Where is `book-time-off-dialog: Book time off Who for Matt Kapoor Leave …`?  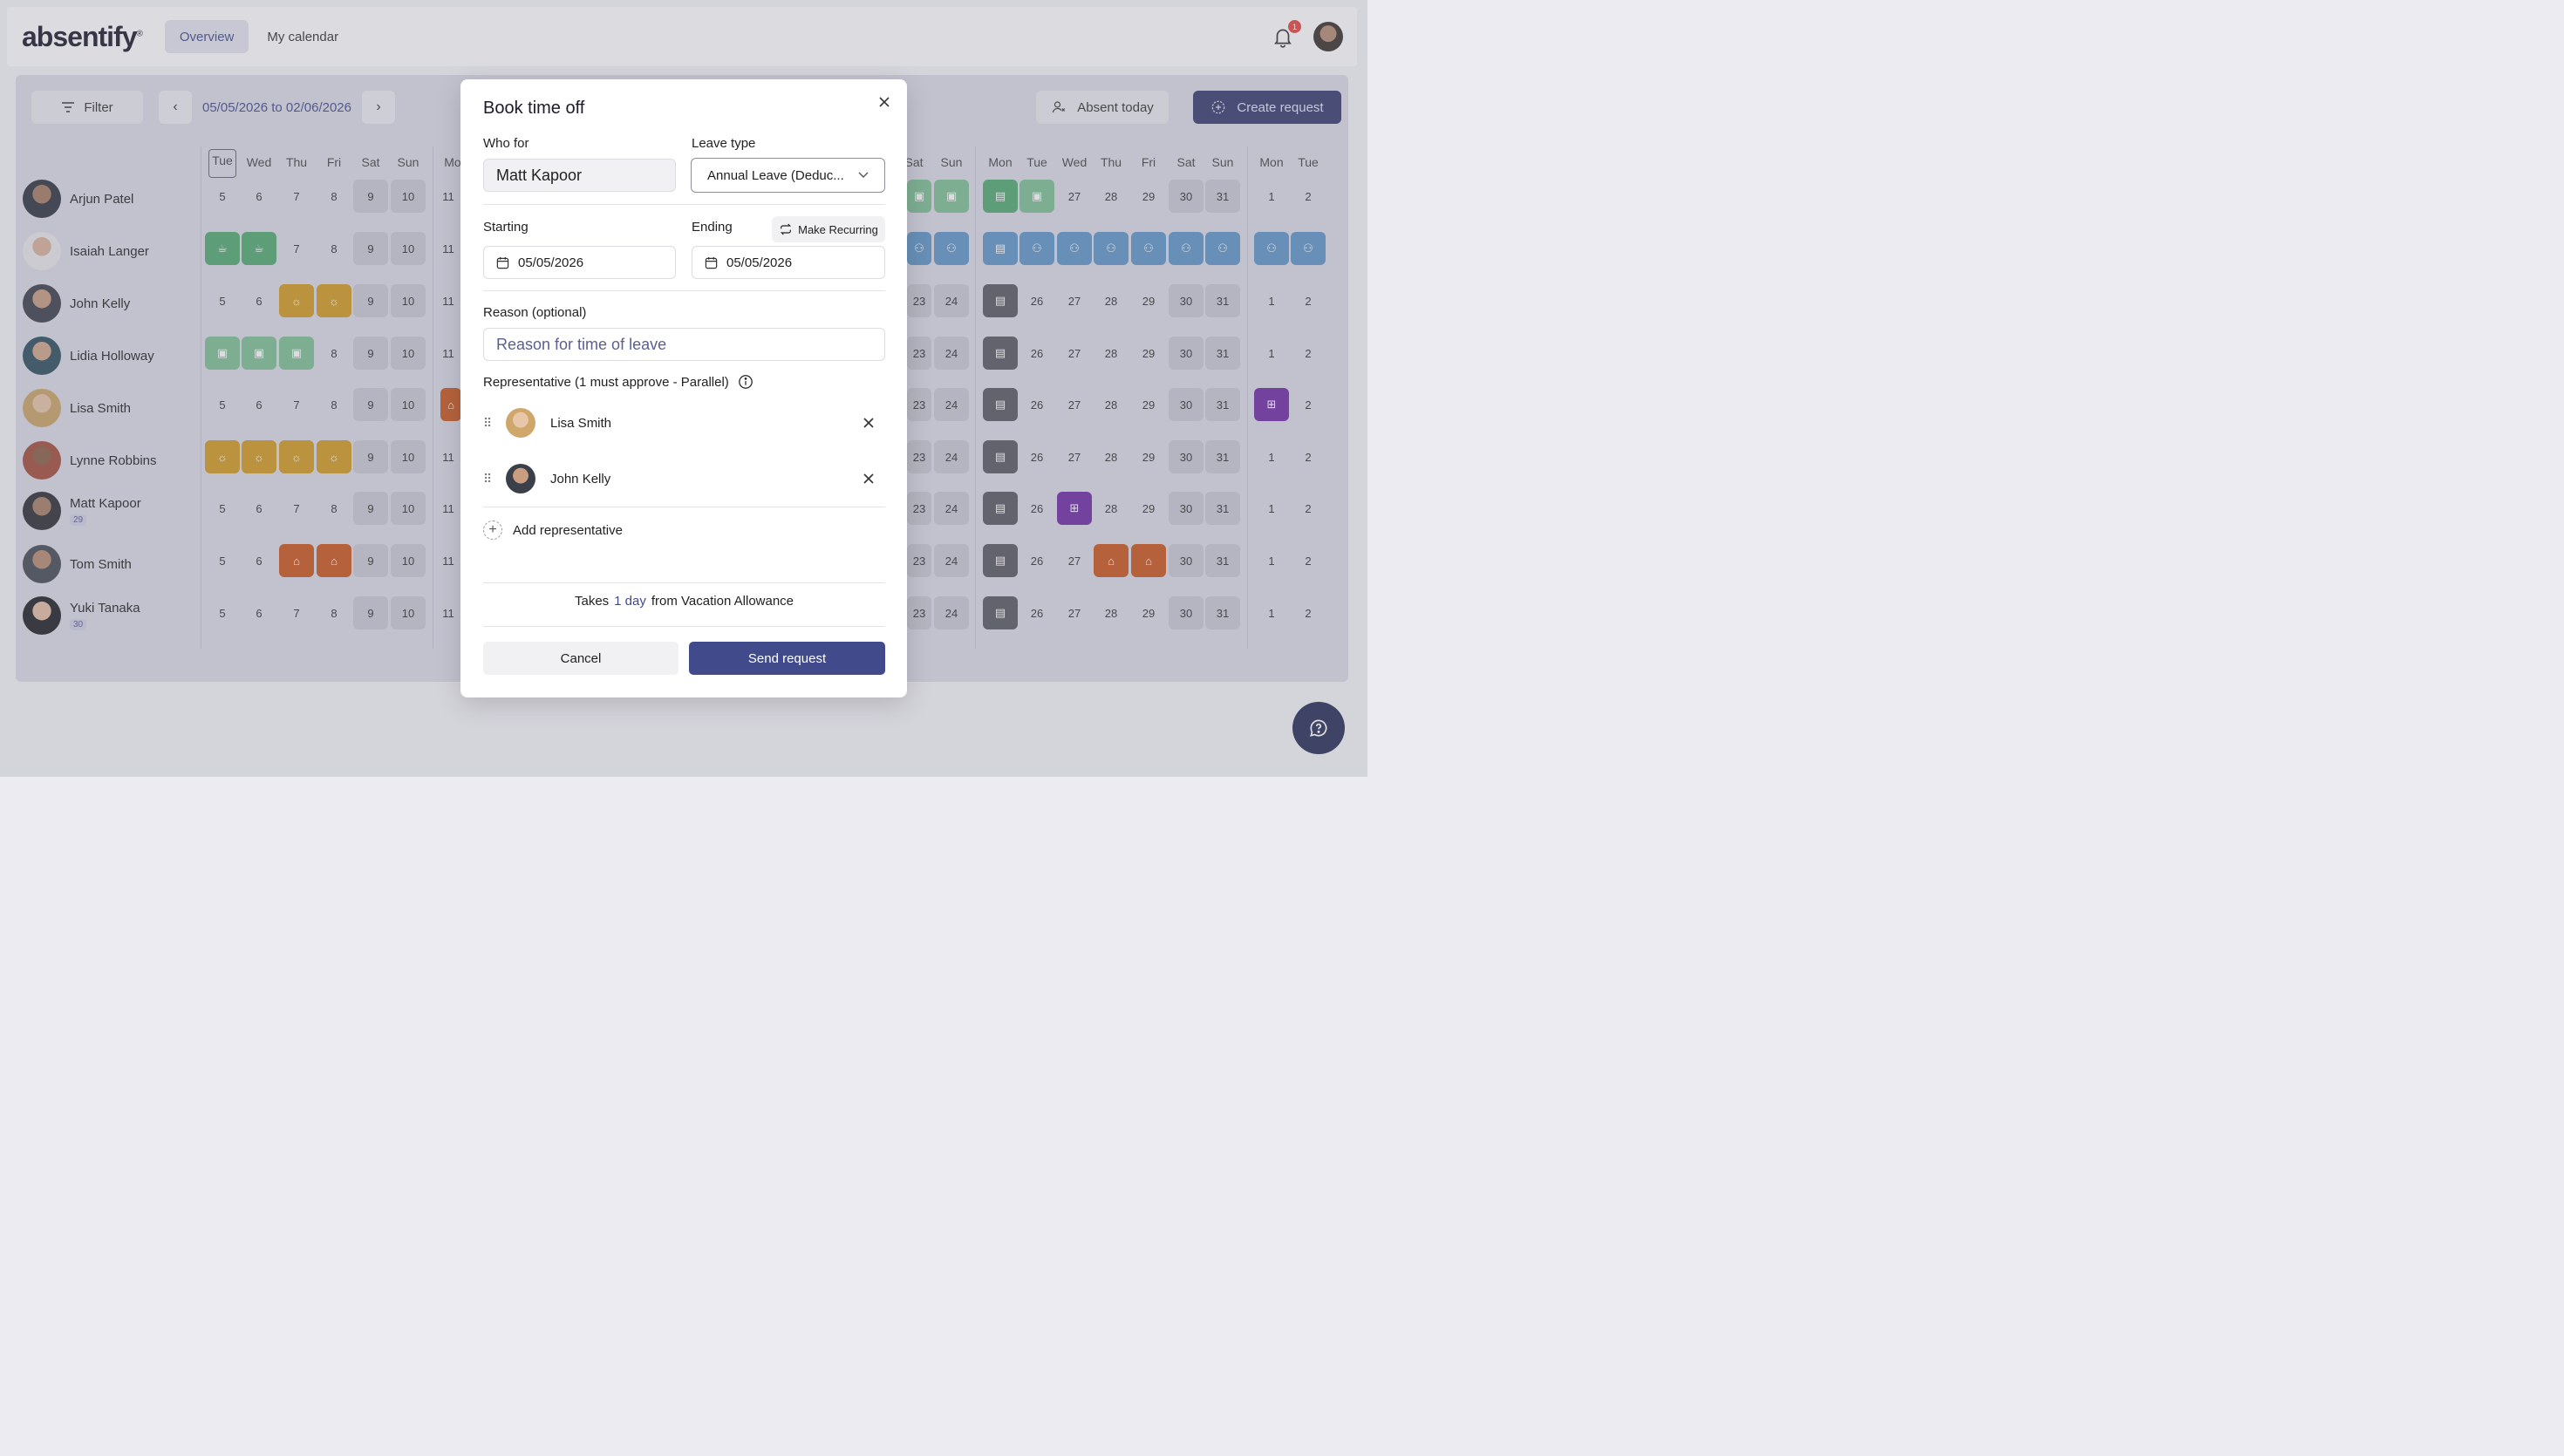 book-time-off-dialog: Book time off Who for Matt Kapoor Leave … is located at coordinates (683, 388).